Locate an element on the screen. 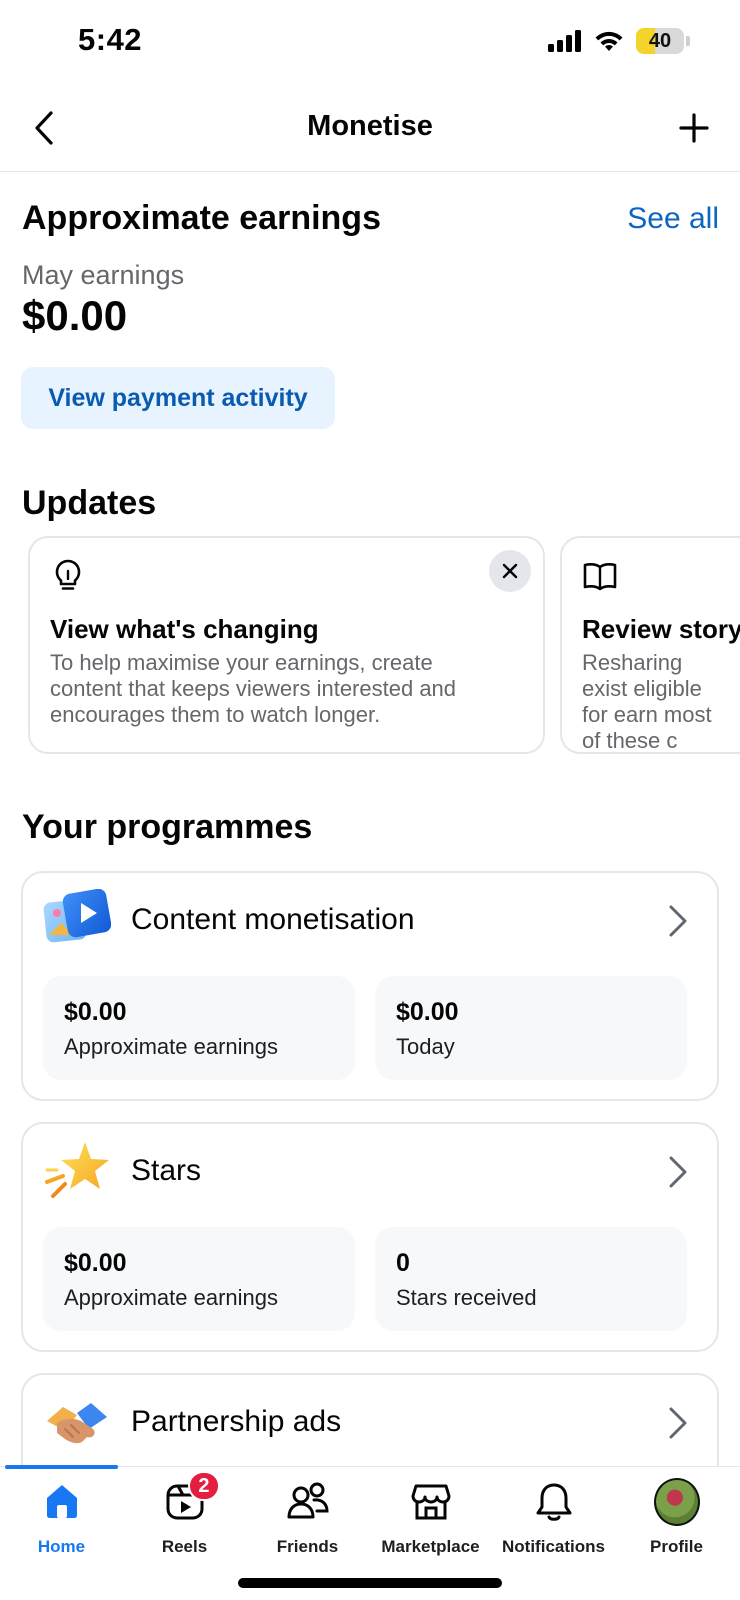 The height and width of the screenshot is (1600, 740). tab-label: Friends is located at coordinates (307, 1546).